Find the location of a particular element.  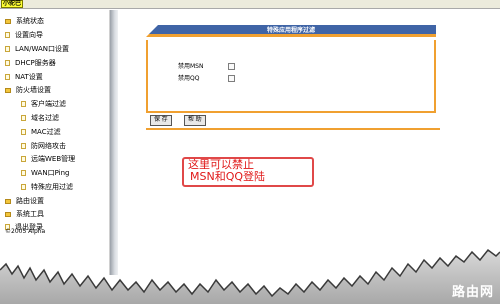

sidebar-item-firewall: 防火墙设置 is located at coordinates (28, 90).